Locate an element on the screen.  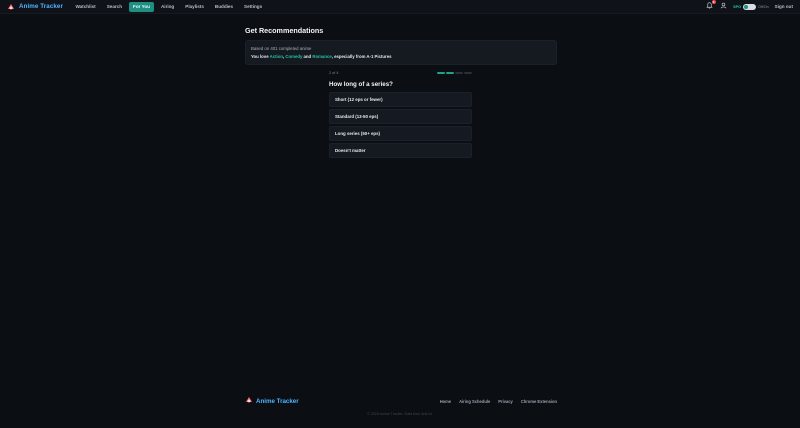
page-title: Get Recommendations is located at coordinates (284, 30).